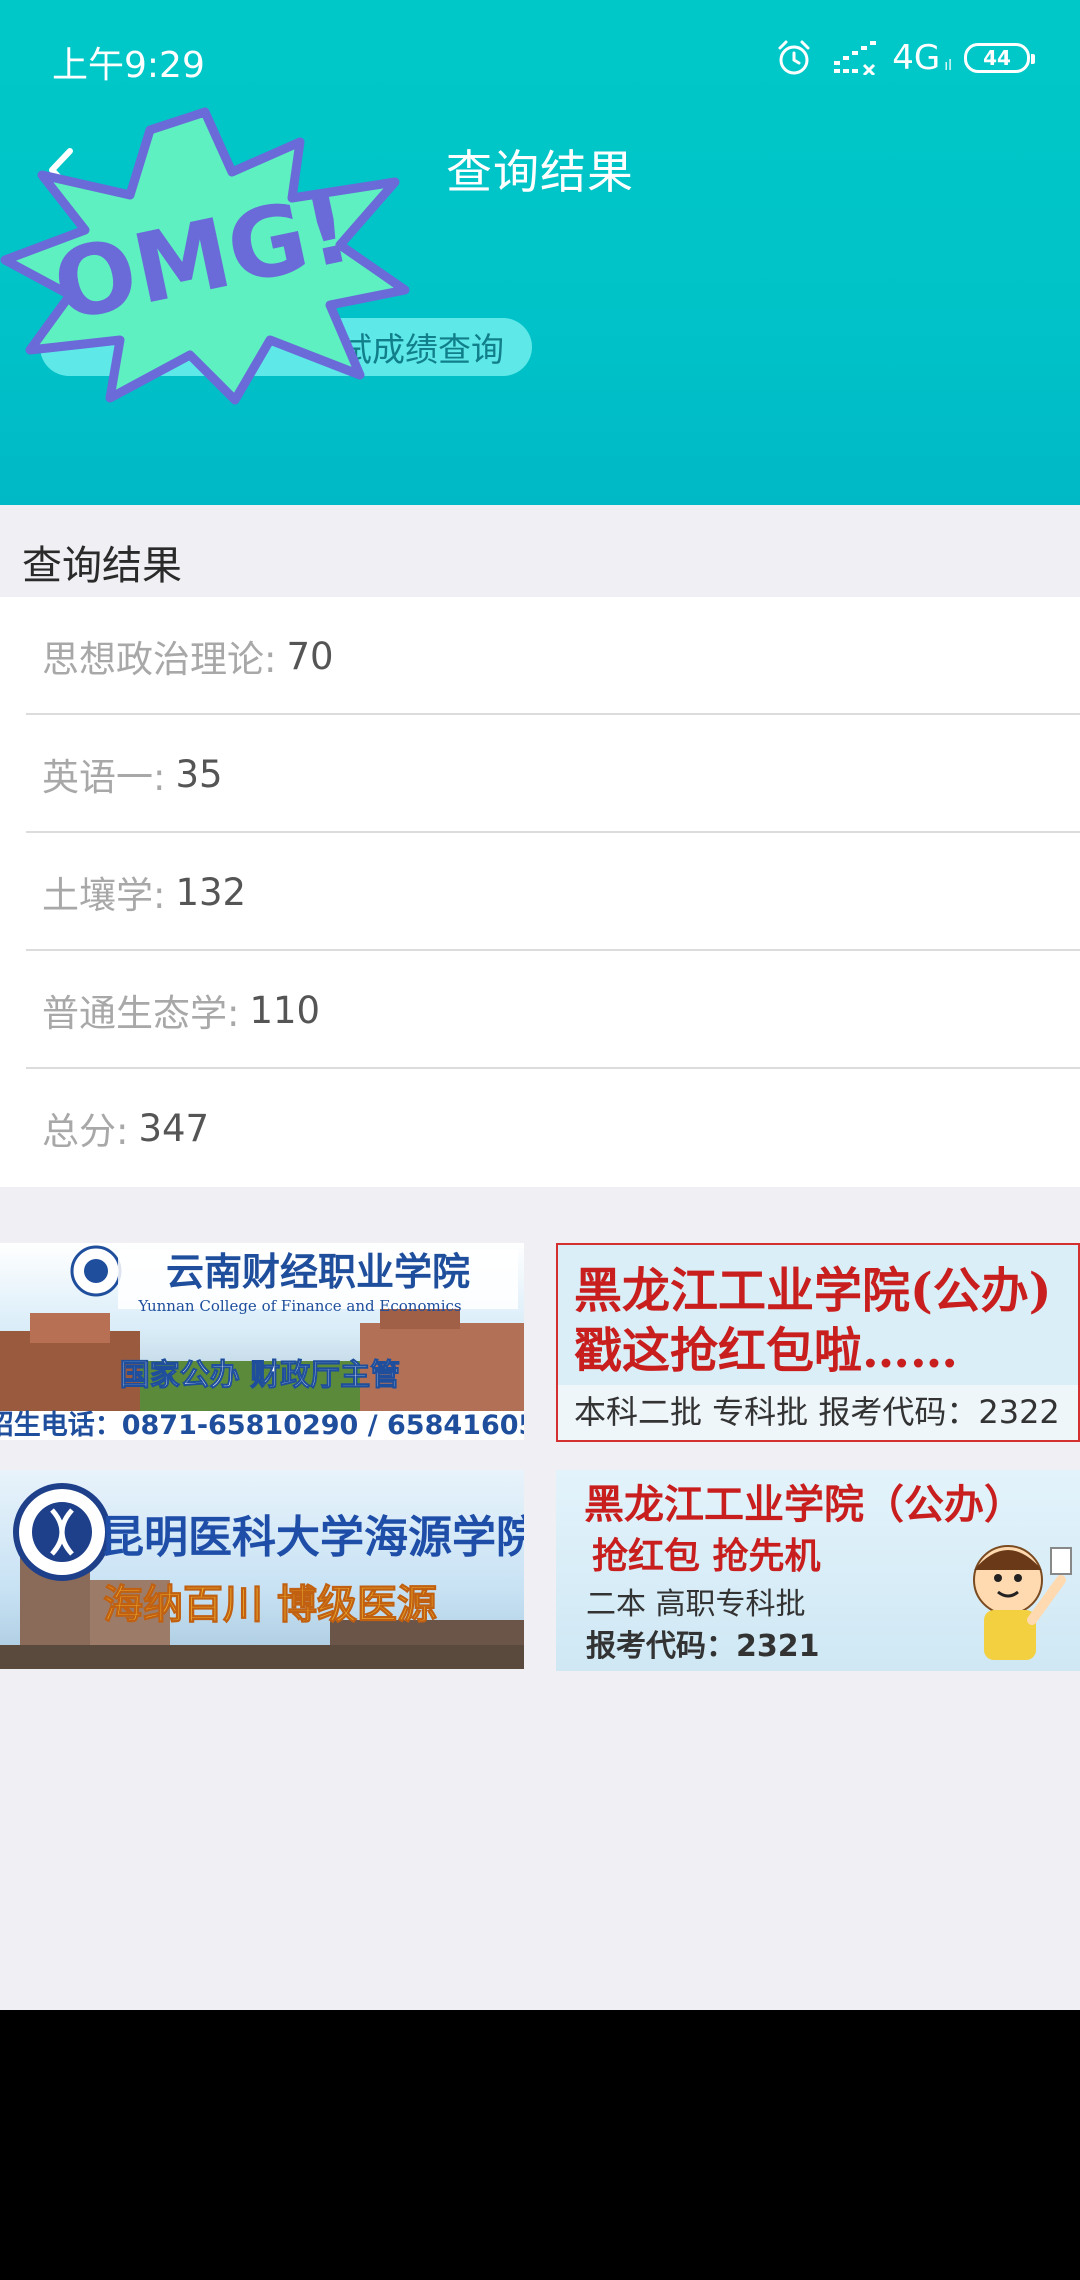 This screenshot has height=2280, width=1080. I want to click on ad-title: 黑龙江工业学院(公办), so click(812, 1291).